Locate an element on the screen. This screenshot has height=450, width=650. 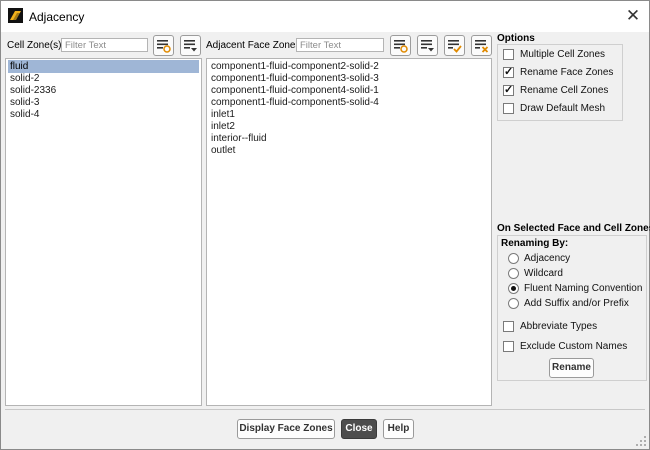
check-list-icon is located at coordinates (455, 46).